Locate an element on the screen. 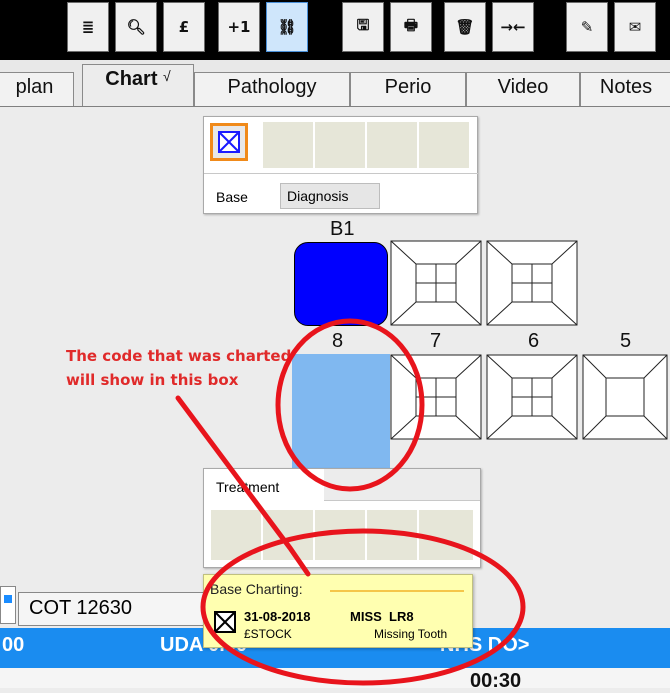 Image resolution: width=670 pixels, height=693 pixels. annotation-circle-tooth is located at coordinates (350, 405).